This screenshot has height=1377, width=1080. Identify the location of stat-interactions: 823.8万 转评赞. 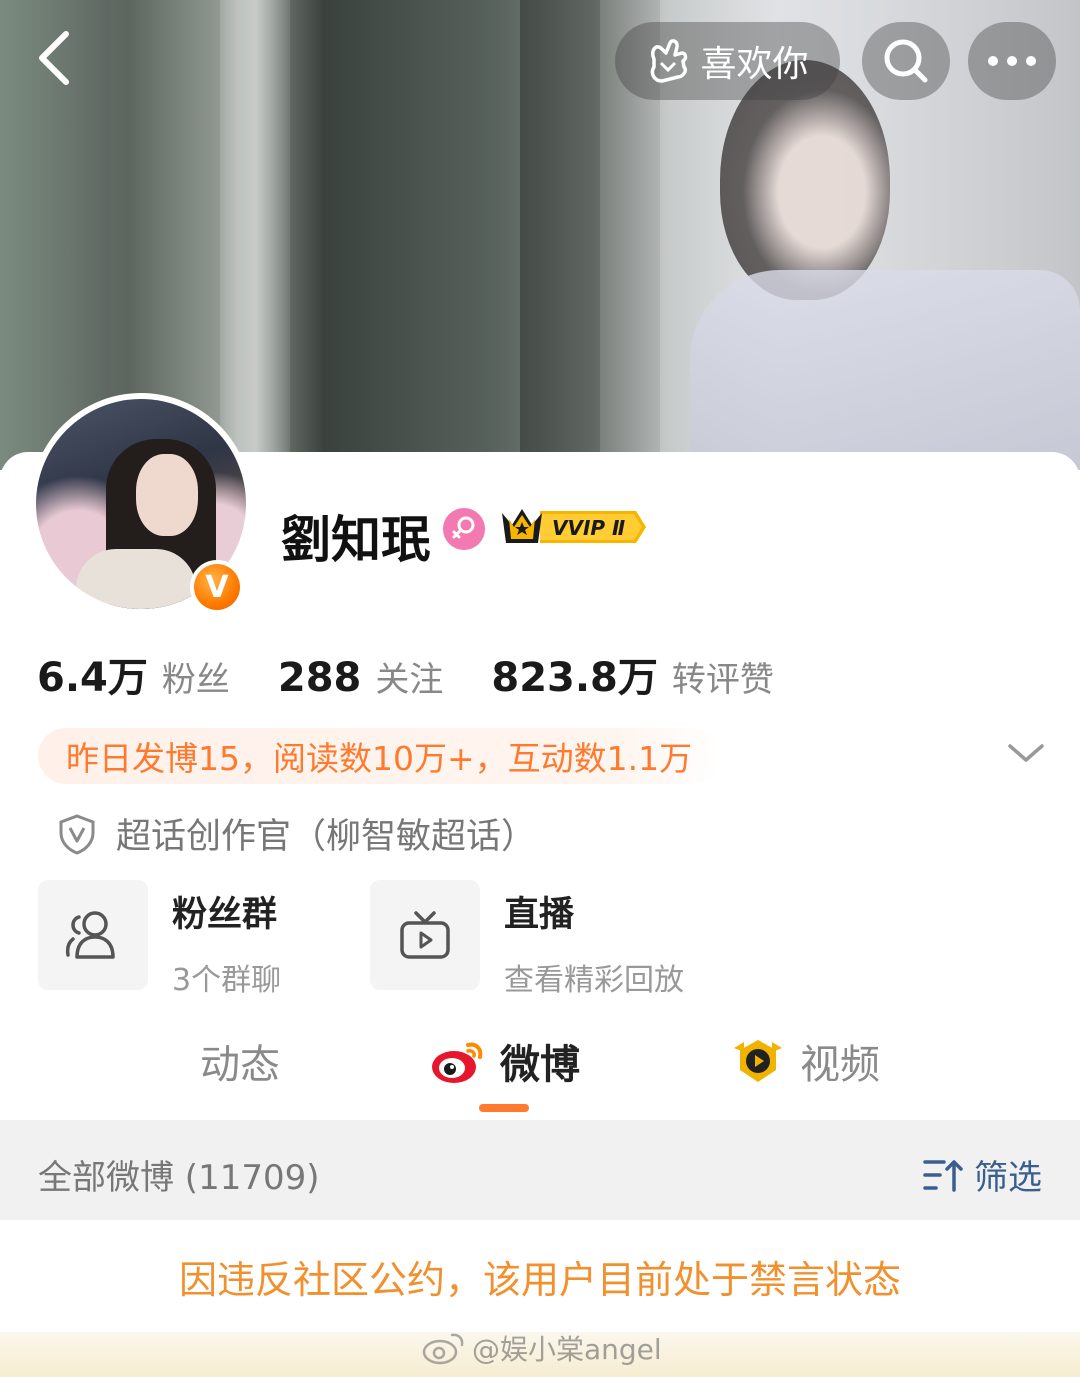
(632, 674).